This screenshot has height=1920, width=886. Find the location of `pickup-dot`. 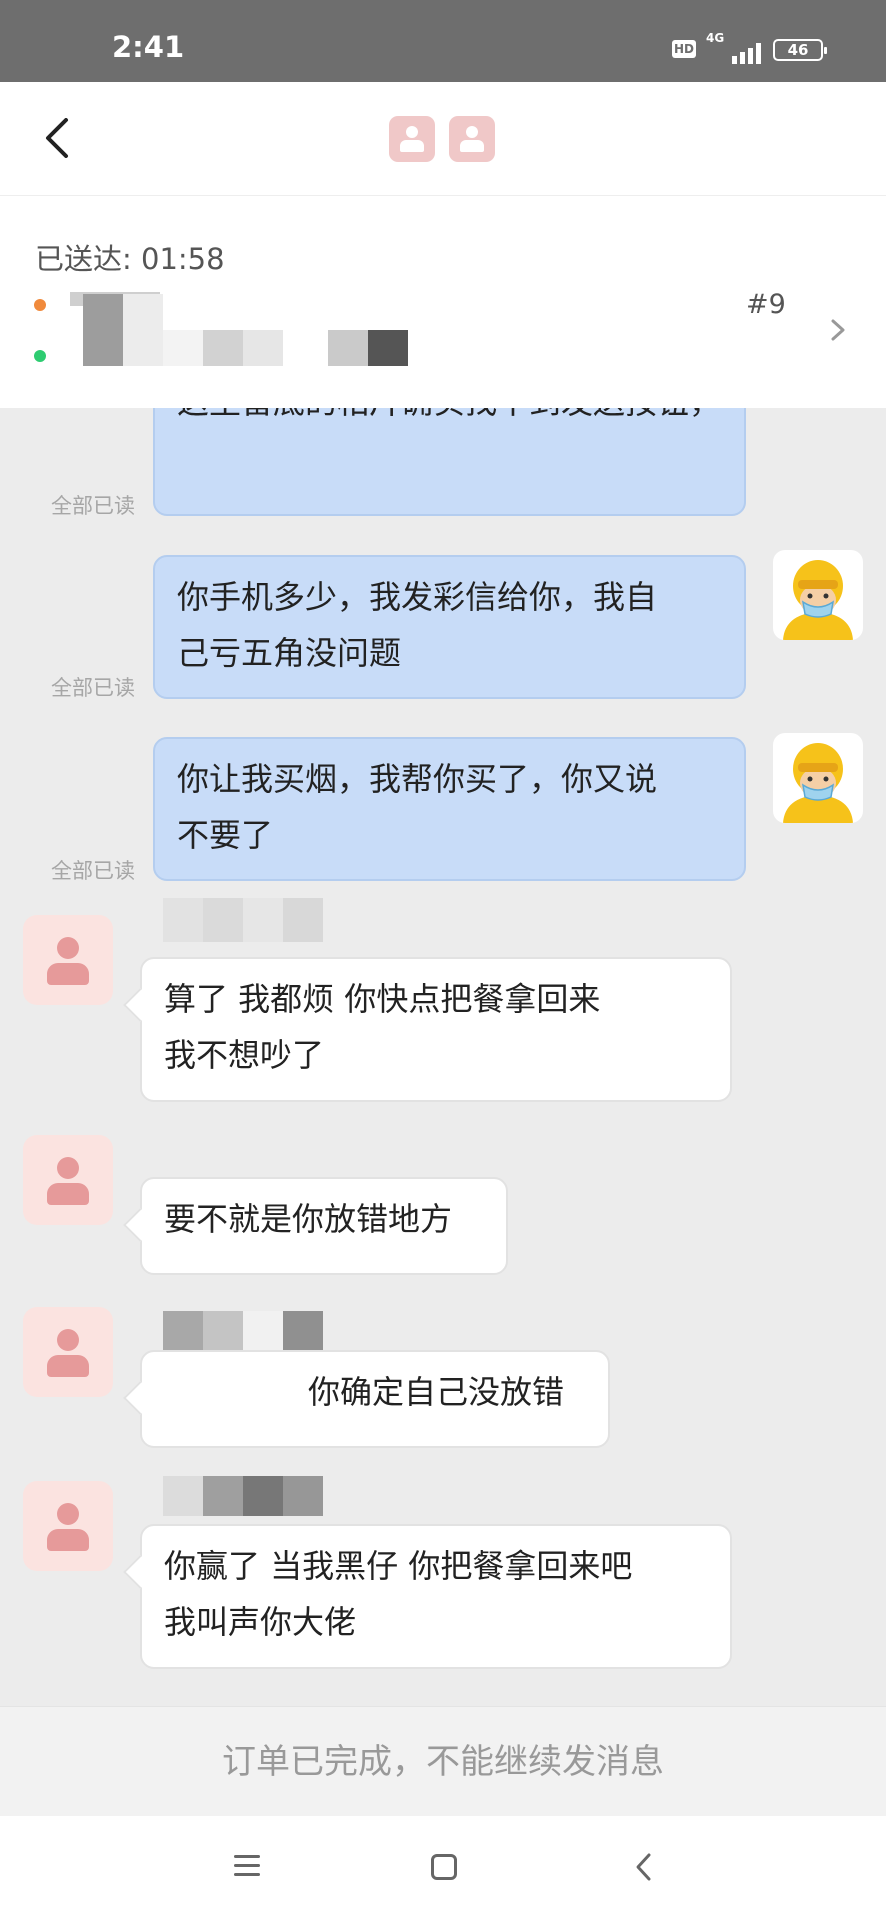

pickup-dot is located at coordinates (40, 305).